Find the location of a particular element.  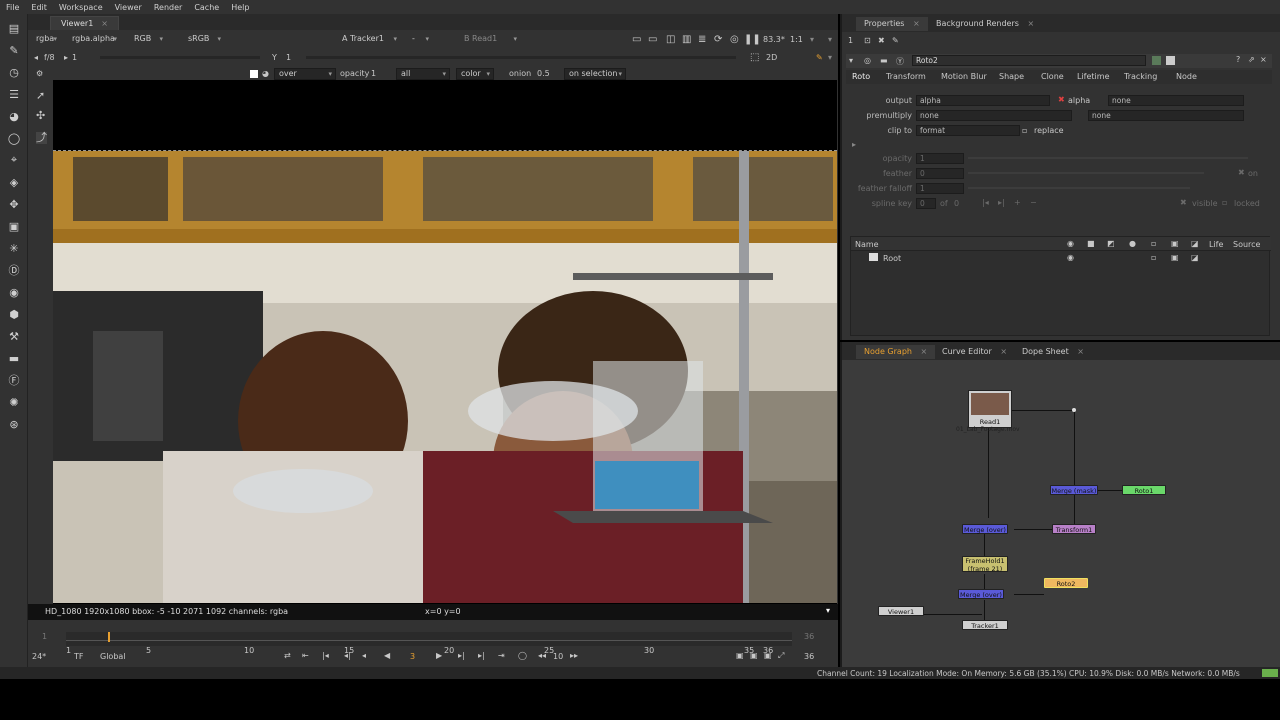

timeline-slider is located at coordinates (429, 639).